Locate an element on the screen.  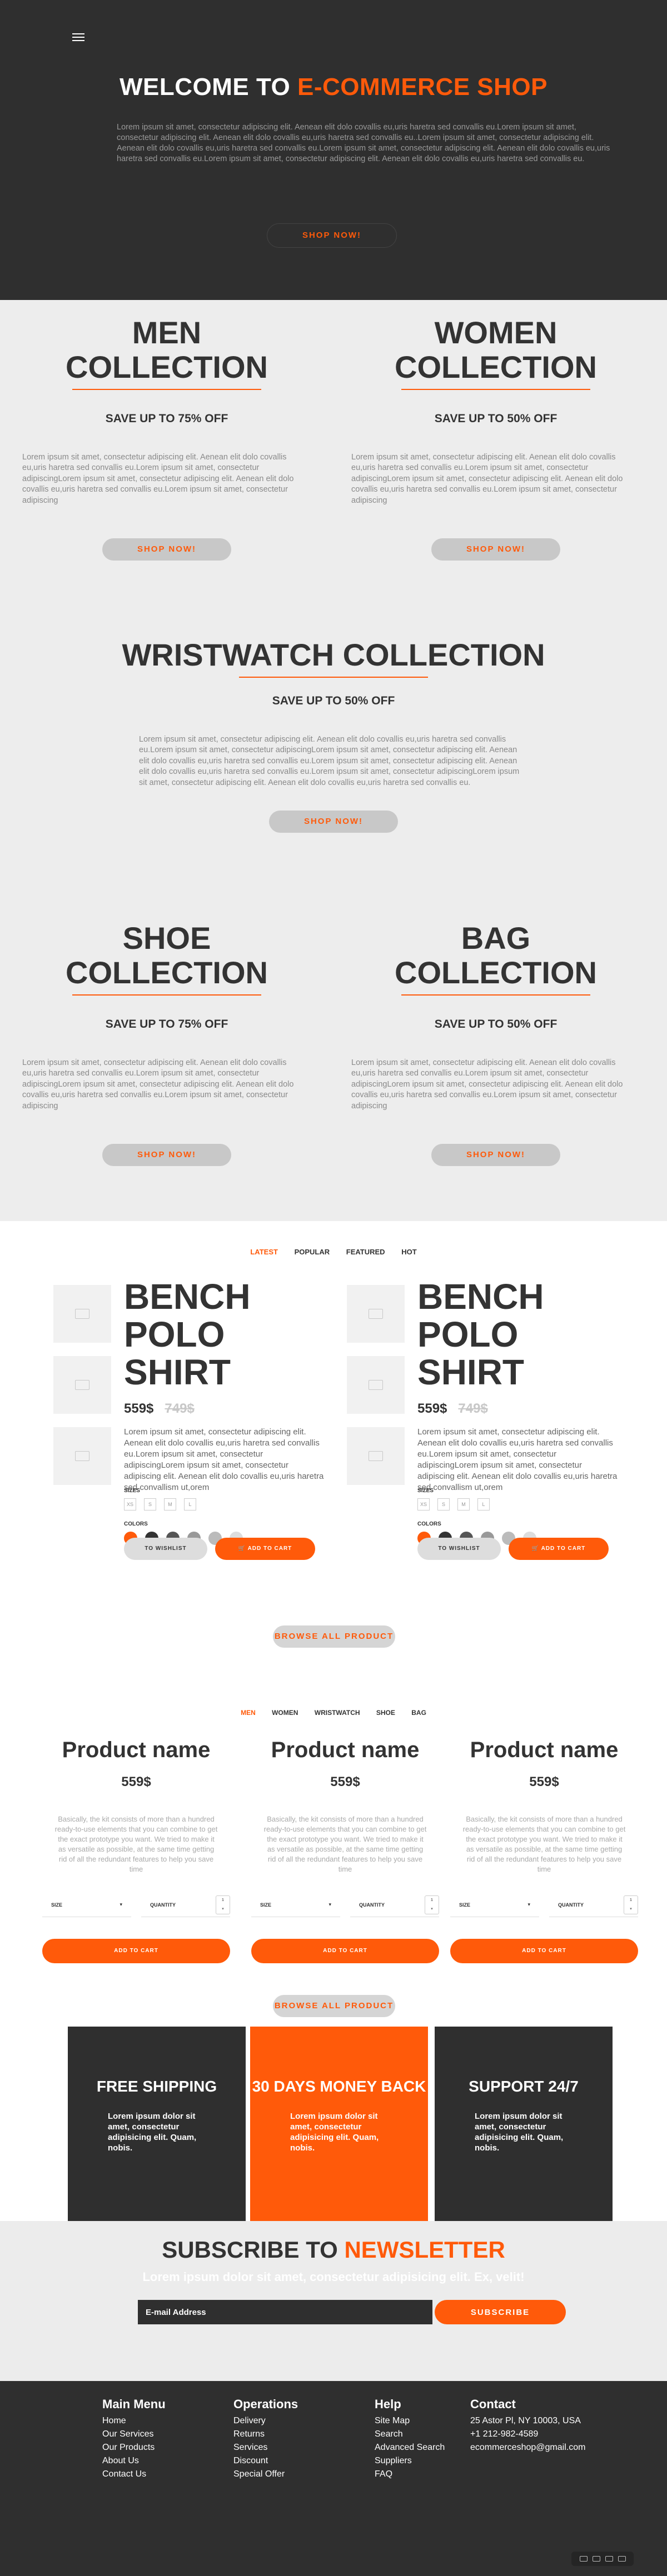
social-icons is located at coordinates (602, 2559).